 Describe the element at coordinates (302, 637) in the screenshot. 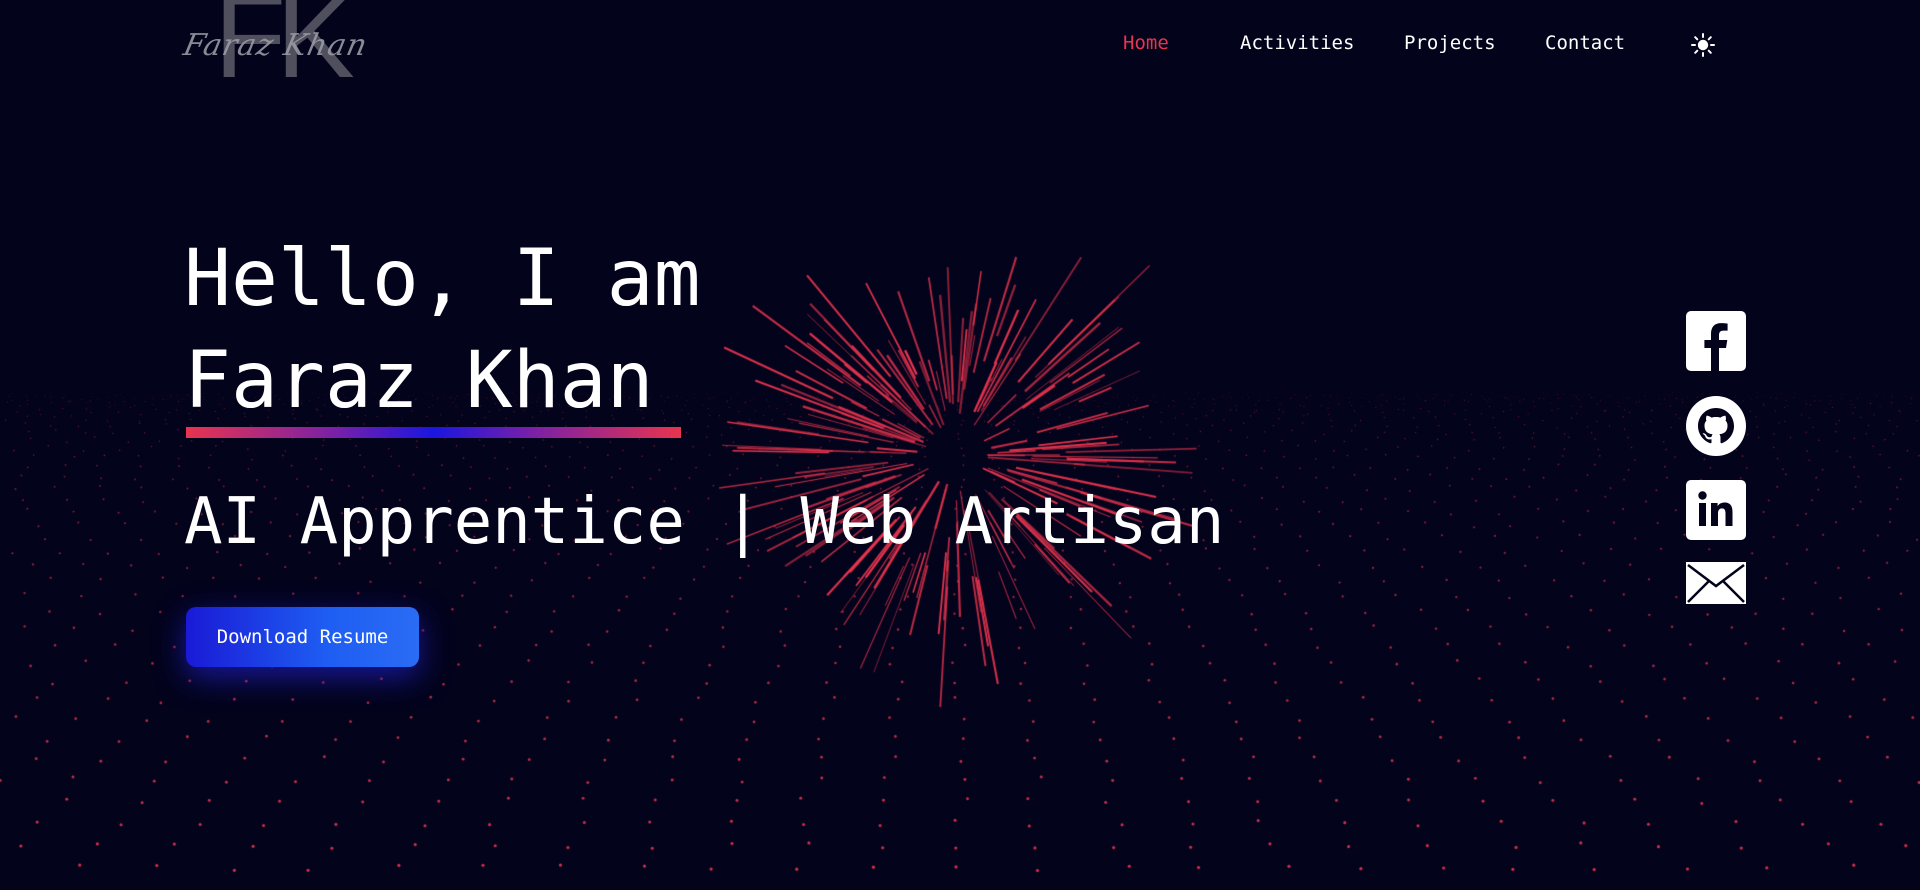

I see `download-resume-button: Download Resume` at that location.